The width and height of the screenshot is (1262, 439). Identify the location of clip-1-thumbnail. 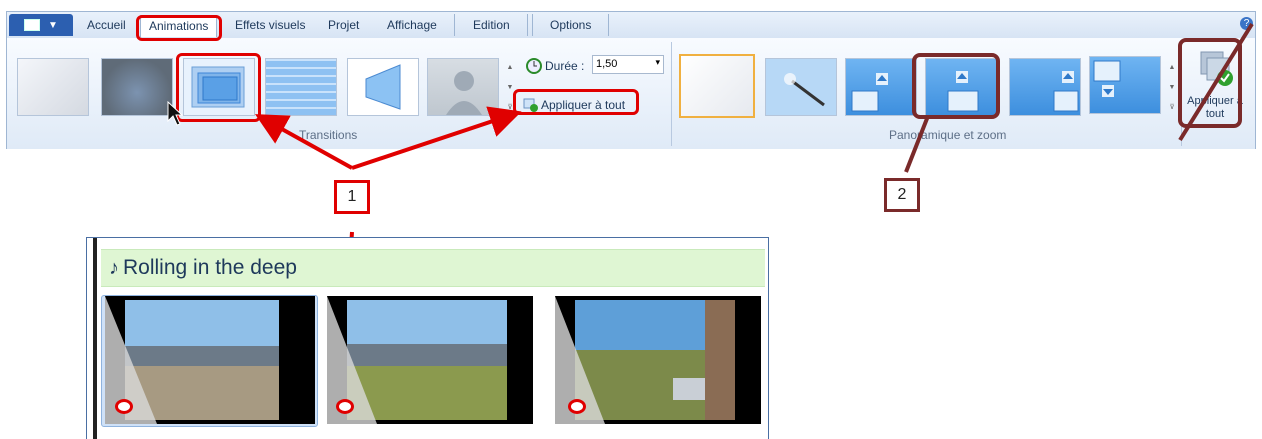
(210, 360).